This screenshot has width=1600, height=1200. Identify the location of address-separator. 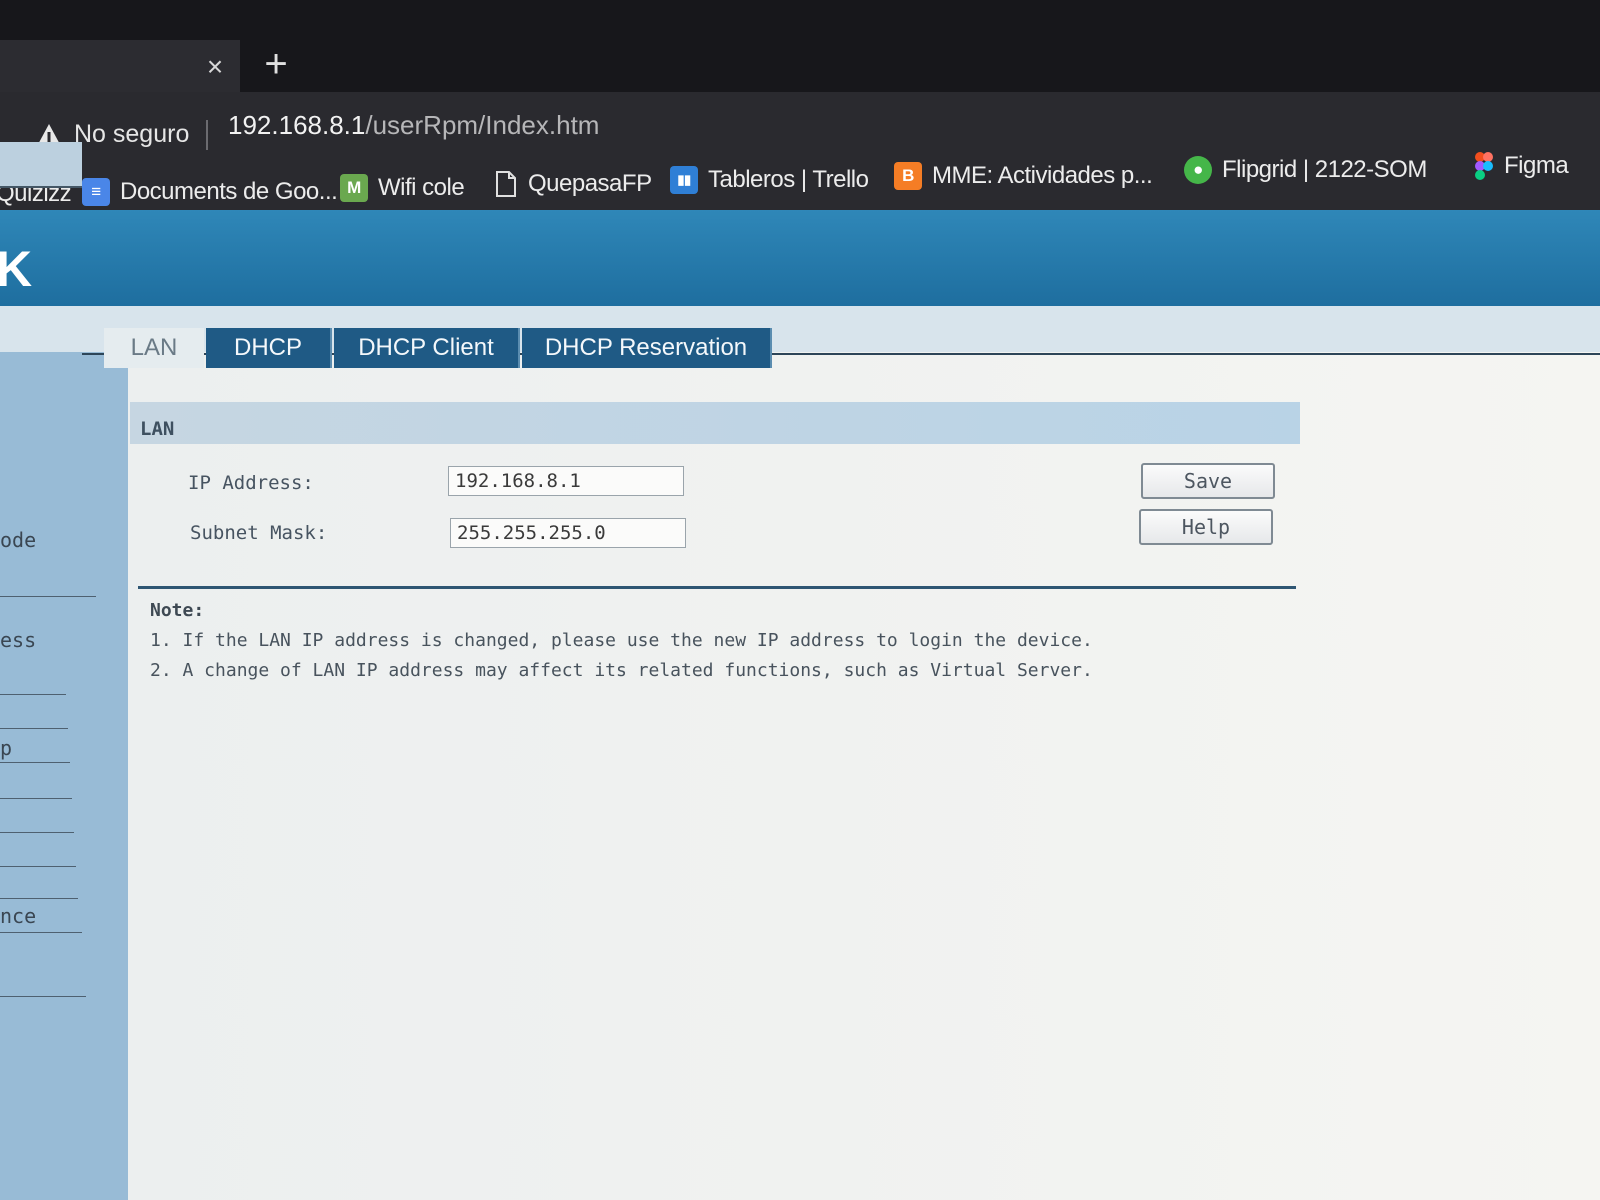
(207, 135).